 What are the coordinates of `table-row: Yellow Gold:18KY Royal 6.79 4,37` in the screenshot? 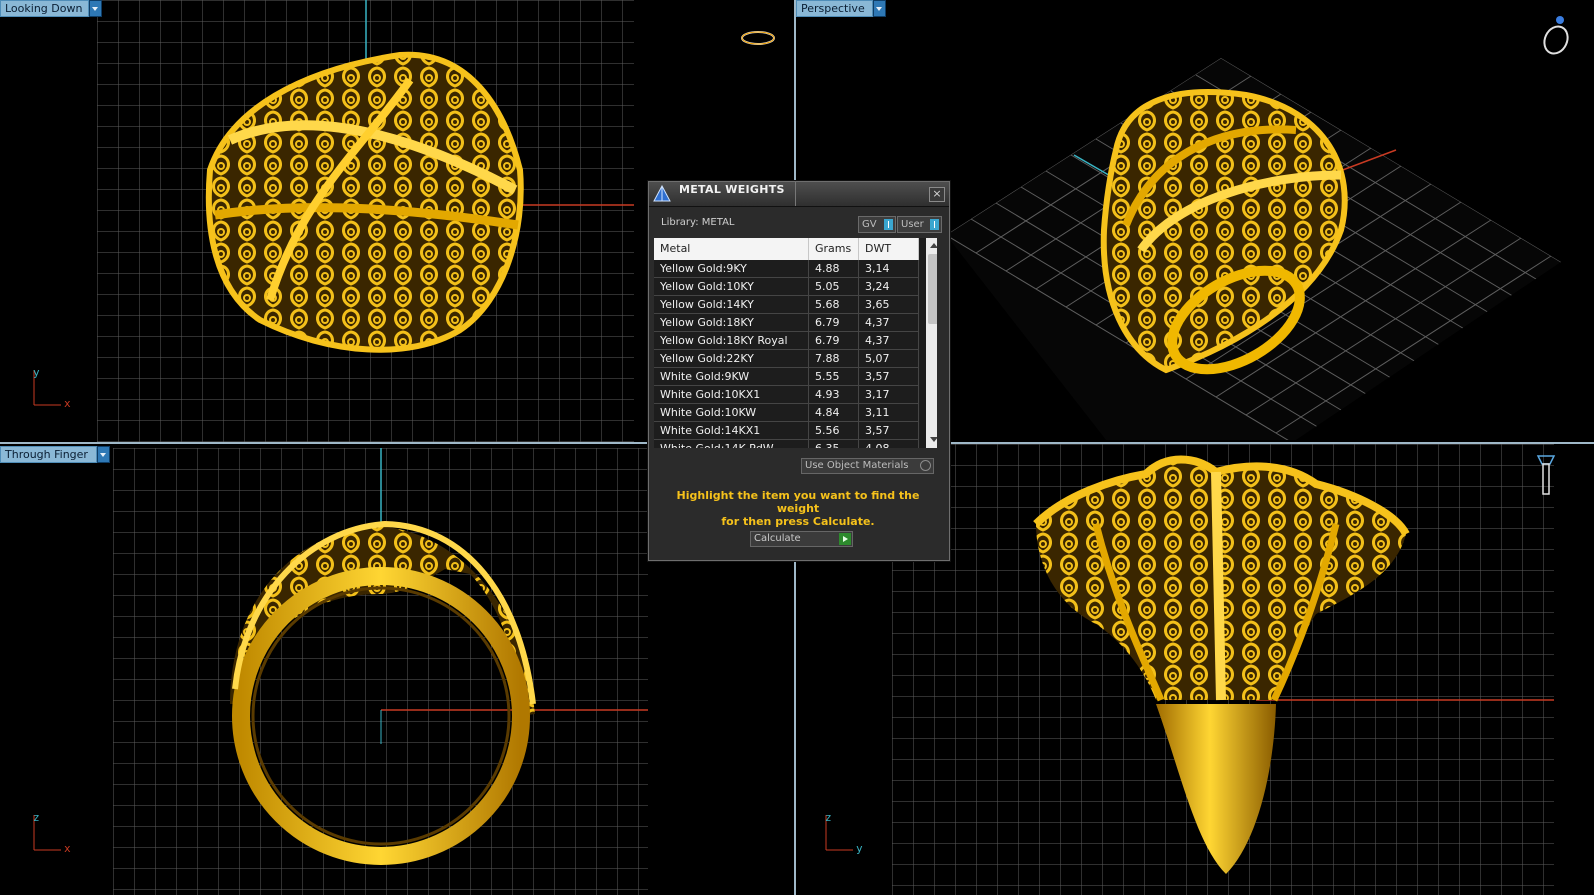 It's located at (786, 341).